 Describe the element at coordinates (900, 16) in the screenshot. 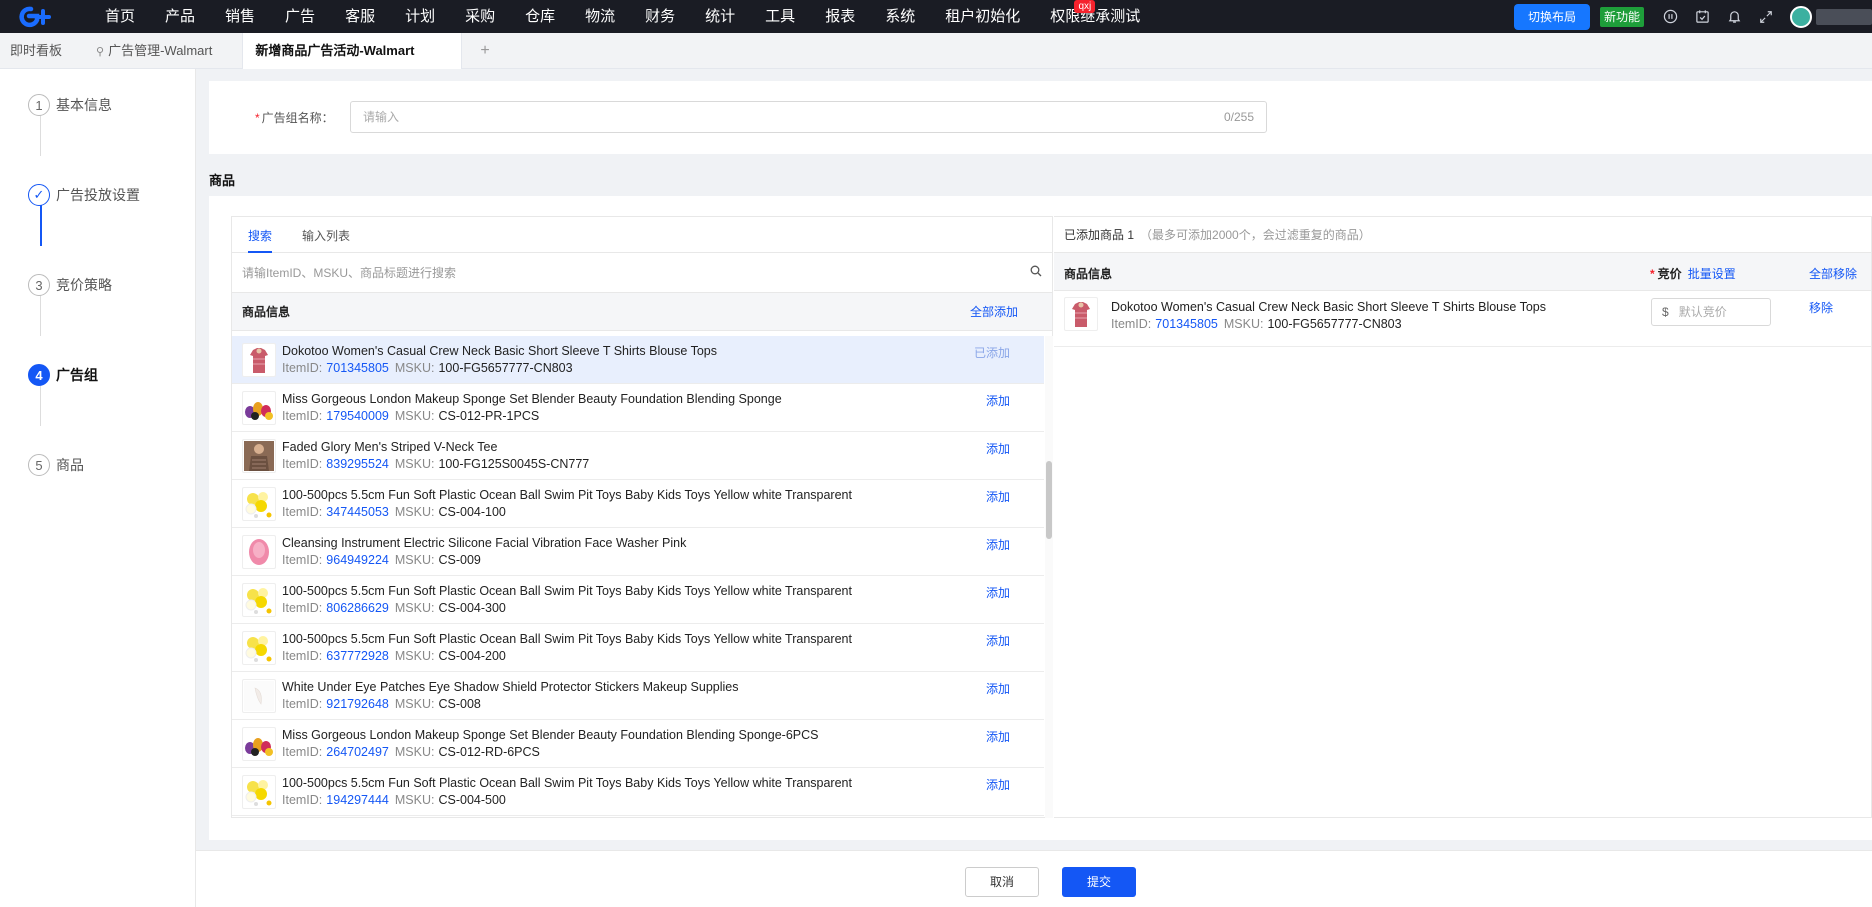

I see `nav-item: 系统` at that location.